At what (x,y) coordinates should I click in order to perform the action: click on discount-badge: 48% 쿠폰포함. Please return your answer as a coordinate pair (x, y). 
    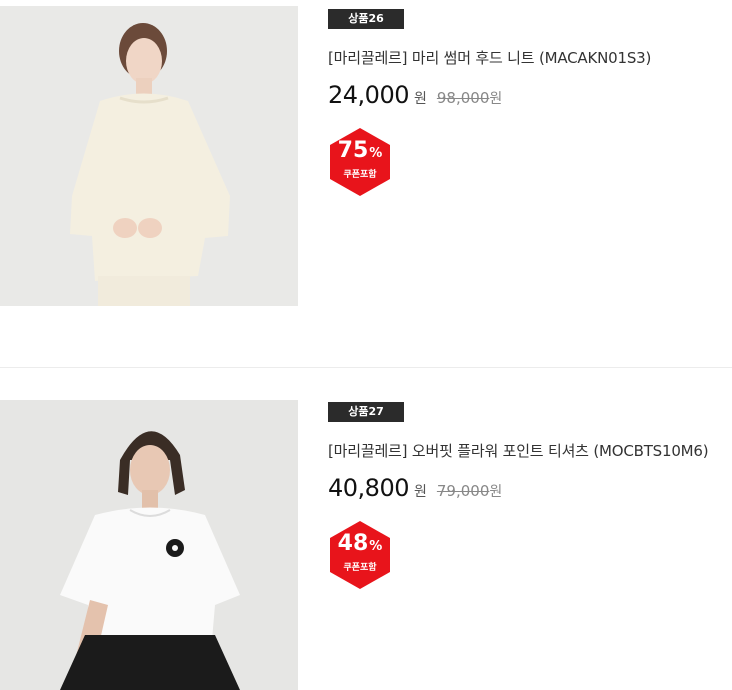
    Looking at the image, I should click on (360, 555).